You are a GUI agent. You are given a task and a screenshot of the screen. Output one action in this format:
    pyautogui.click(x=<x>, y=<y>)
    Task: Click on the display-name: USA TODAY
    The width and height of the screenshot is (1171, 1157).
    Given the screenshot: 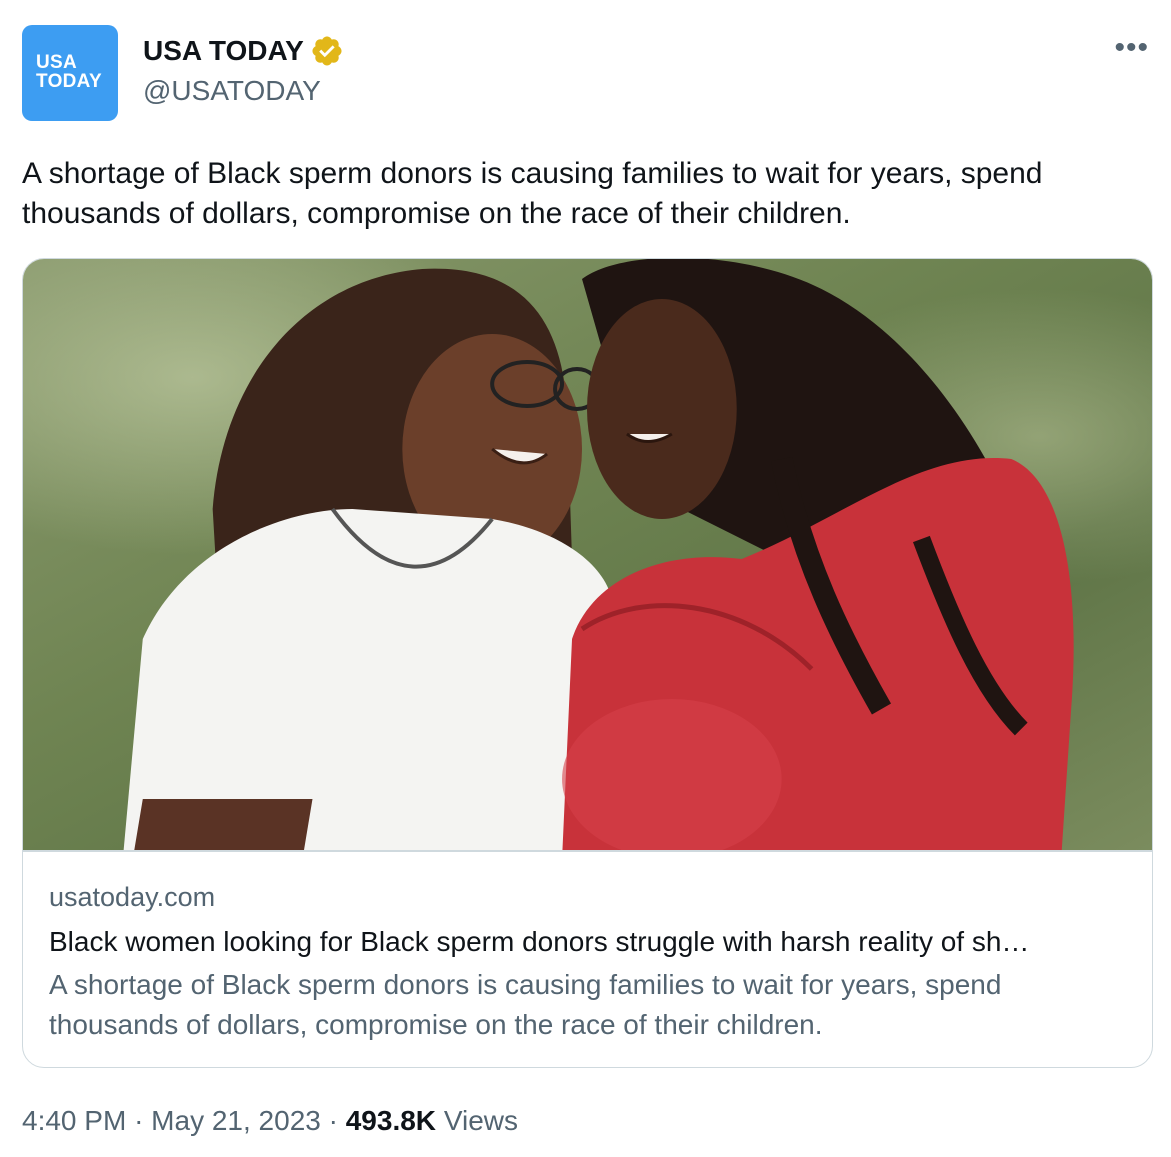 What is the action you would take?
    pyautogui.click(x=223, y=51)
    